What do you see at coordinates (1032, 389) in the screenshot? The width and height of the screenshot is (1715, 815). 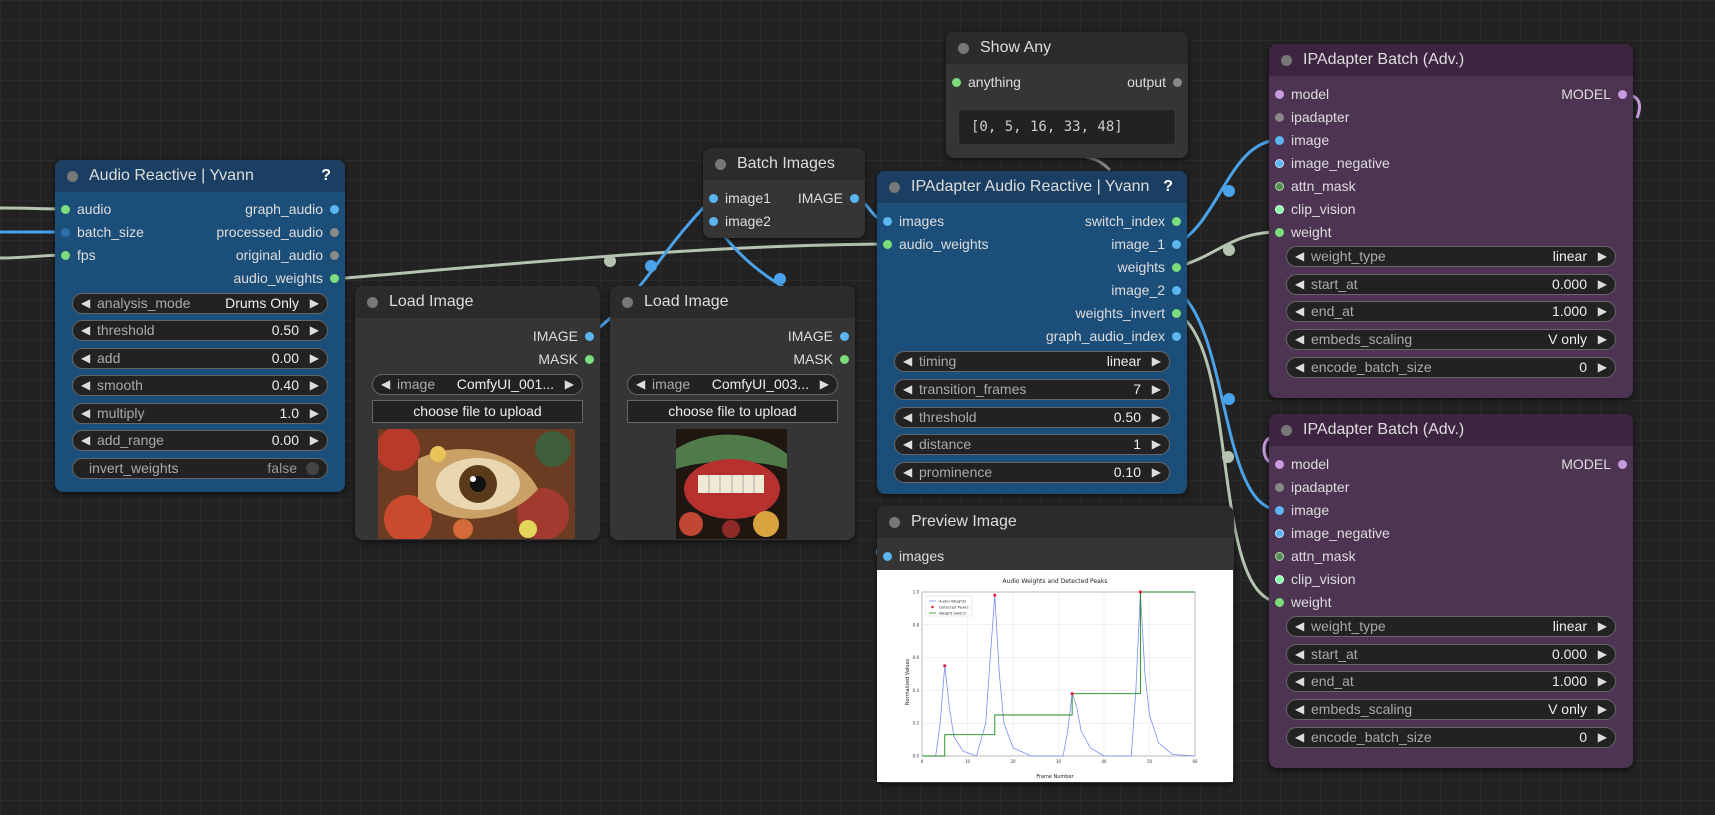 I see `widget-transition-frames: ◀ transition_frames 7 ▶` at bounding box center [1032, 389].